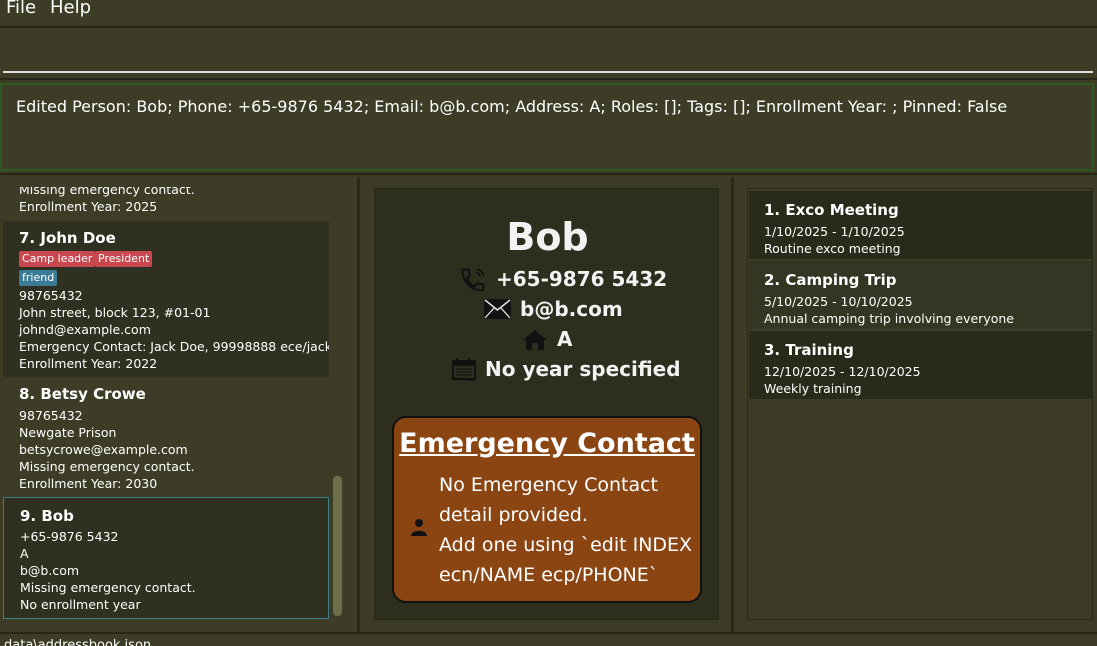 Image resolution: width=1097 pixels, height=646 pixels. What do you see at coordinates (115, 312) in the screenshot?
I see `person-address: John street, block 123, #01-01` at bounding box center [115, 312].